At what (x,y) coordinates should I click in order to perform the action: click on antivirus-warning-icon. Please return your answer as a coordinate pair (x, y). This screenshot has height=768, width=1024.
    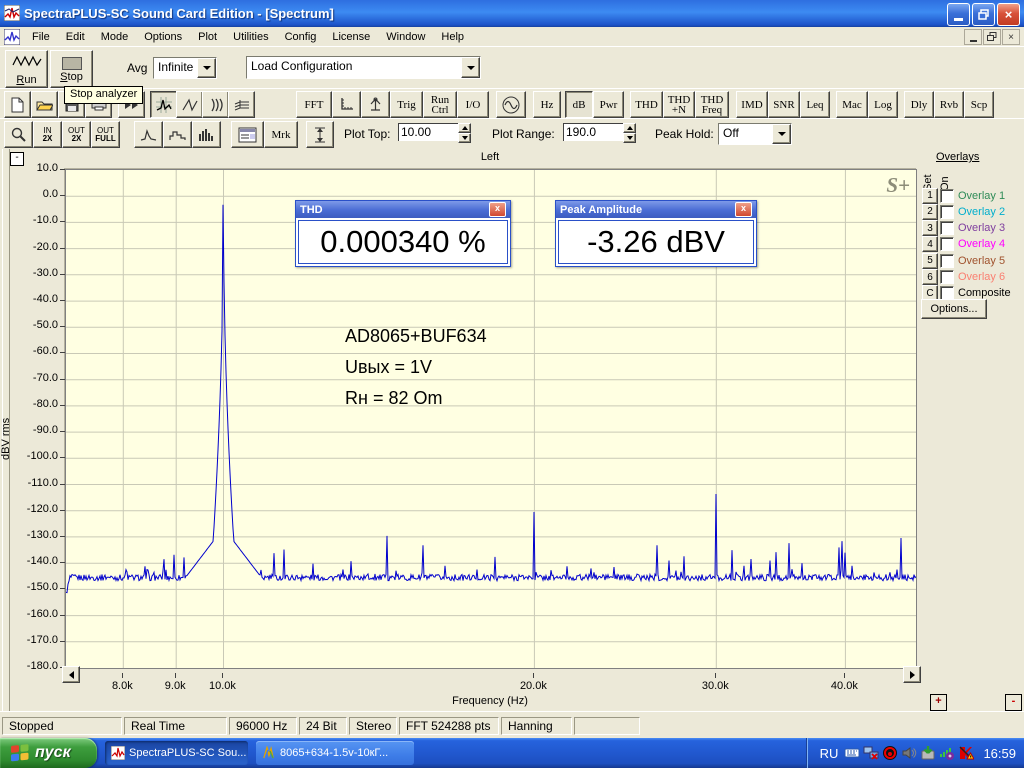
    Looking at the image, I should click on (966, 753).